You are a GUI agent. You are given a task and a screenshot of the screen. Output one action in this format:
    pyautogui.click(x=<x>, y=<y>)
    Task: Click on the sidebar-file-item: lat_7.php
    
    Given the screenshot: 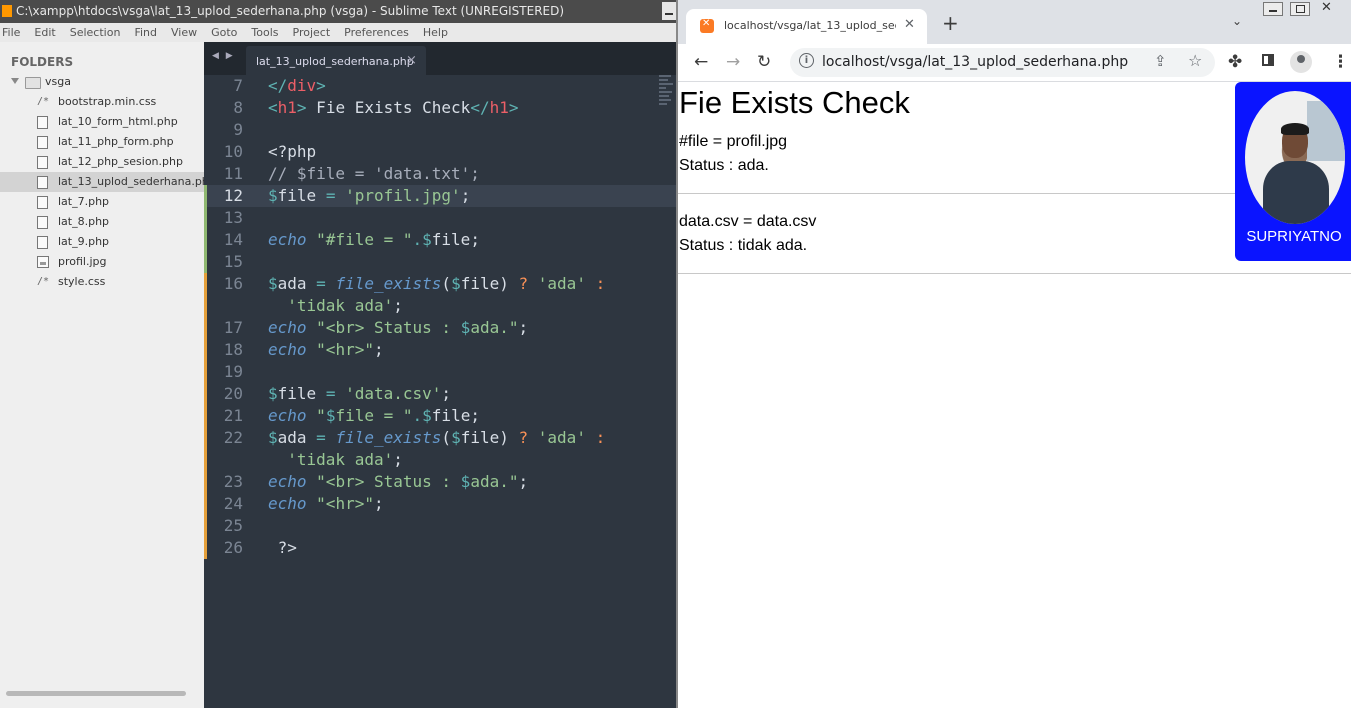 What is the action you would take?
    pyautogui.click(x=102, y=202)
    